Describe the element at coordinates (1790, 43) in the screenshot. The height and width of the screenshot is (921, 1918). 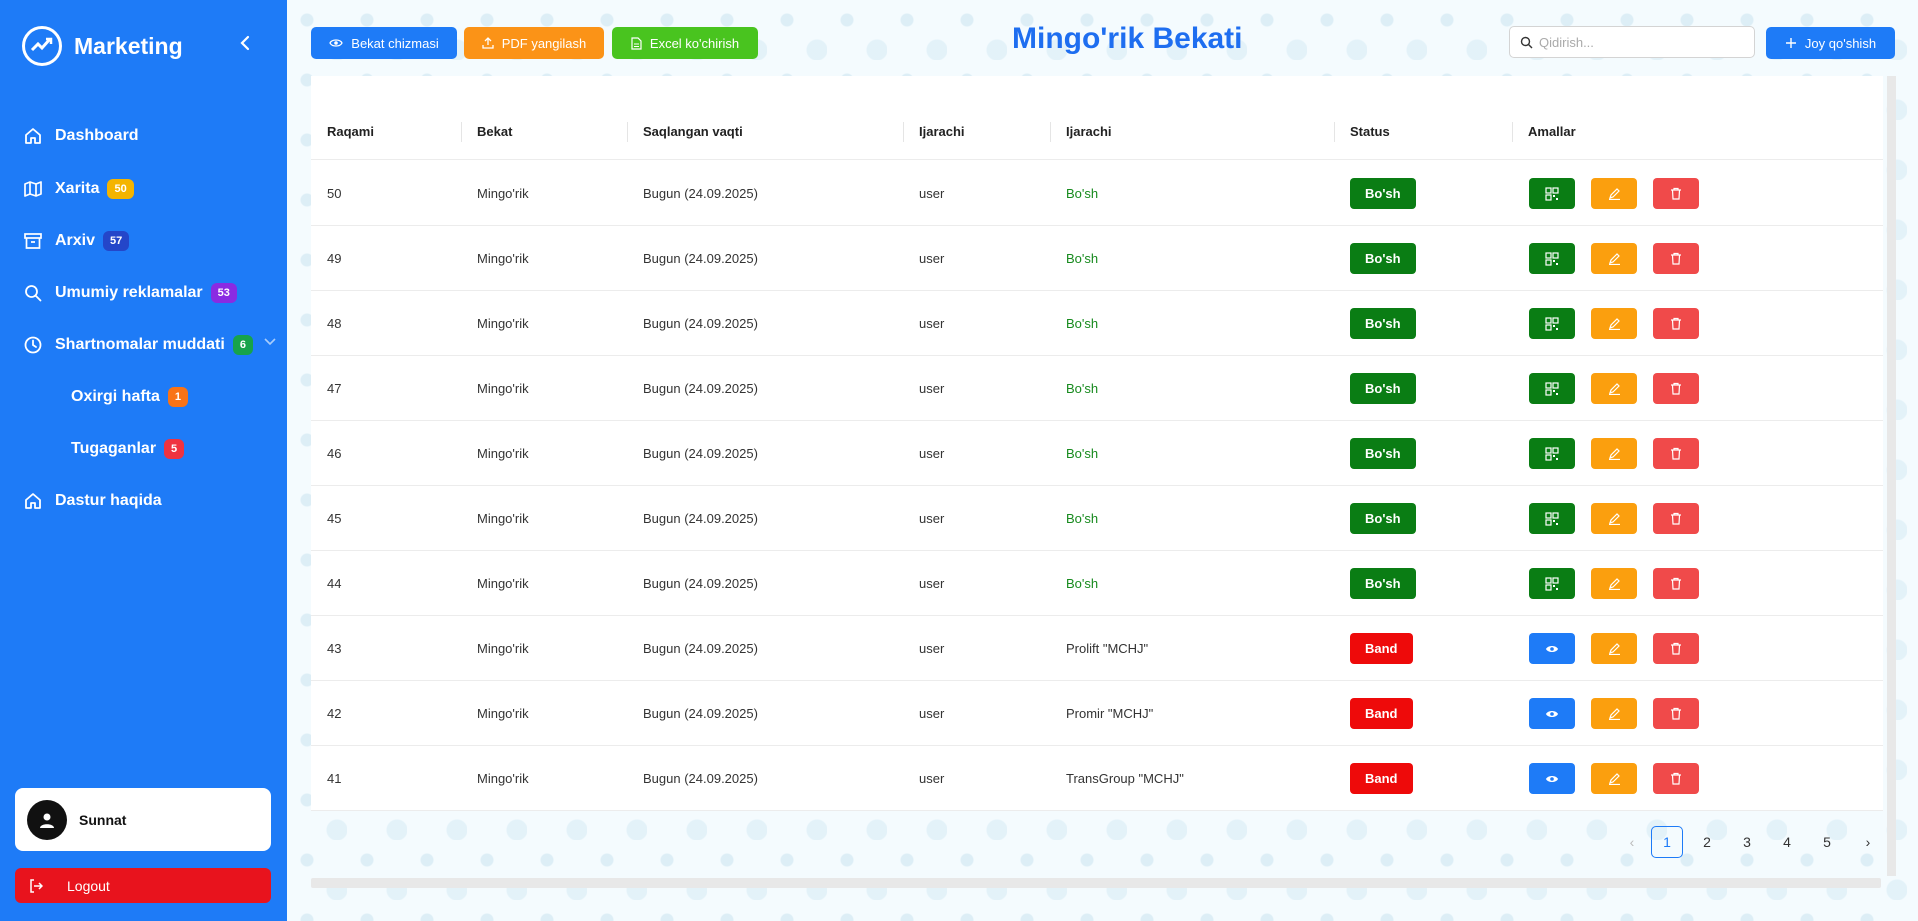
I see `plus-icon` at that location.